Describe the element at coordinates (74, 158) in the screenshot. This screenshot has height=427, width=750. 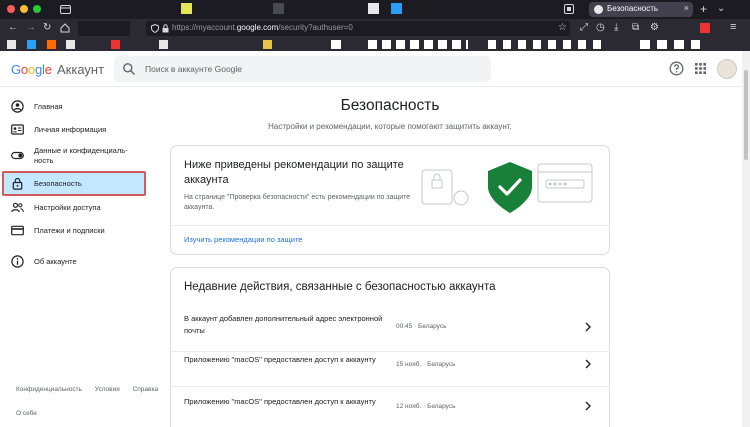
I see `sidebar-item-data-privacy: Данные и конфиденциаль- ность` at that location.